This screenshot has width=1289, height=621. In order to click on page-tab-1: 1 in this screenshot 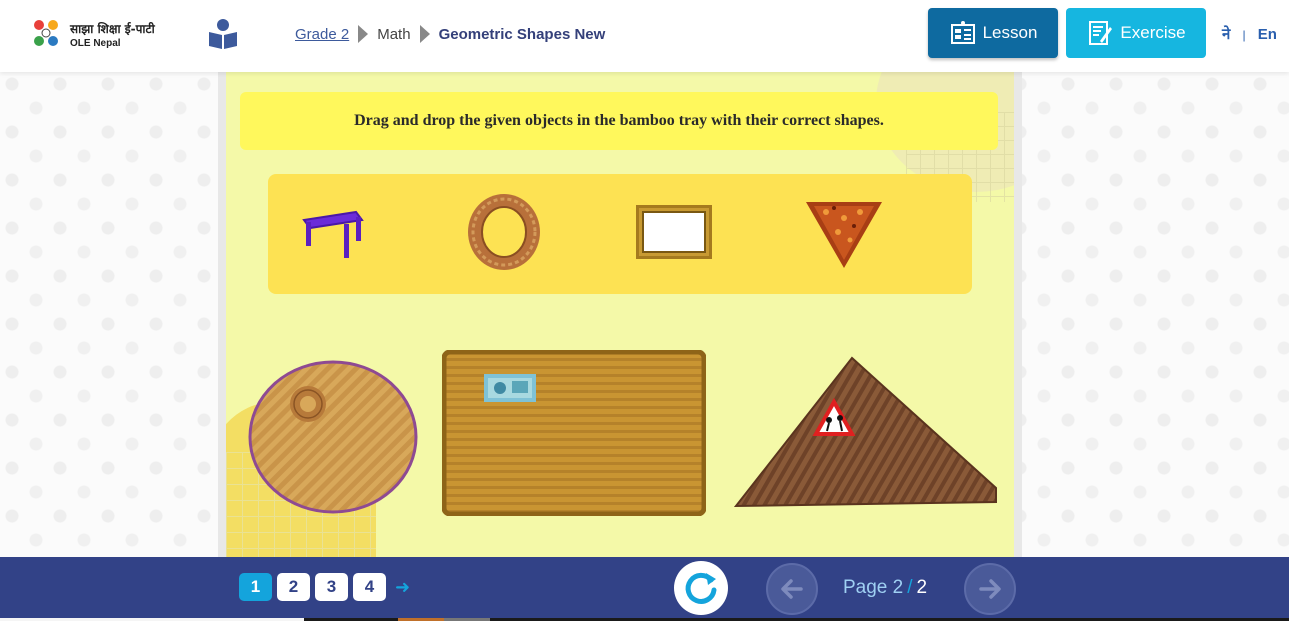, I will do `click(255, 587)`.